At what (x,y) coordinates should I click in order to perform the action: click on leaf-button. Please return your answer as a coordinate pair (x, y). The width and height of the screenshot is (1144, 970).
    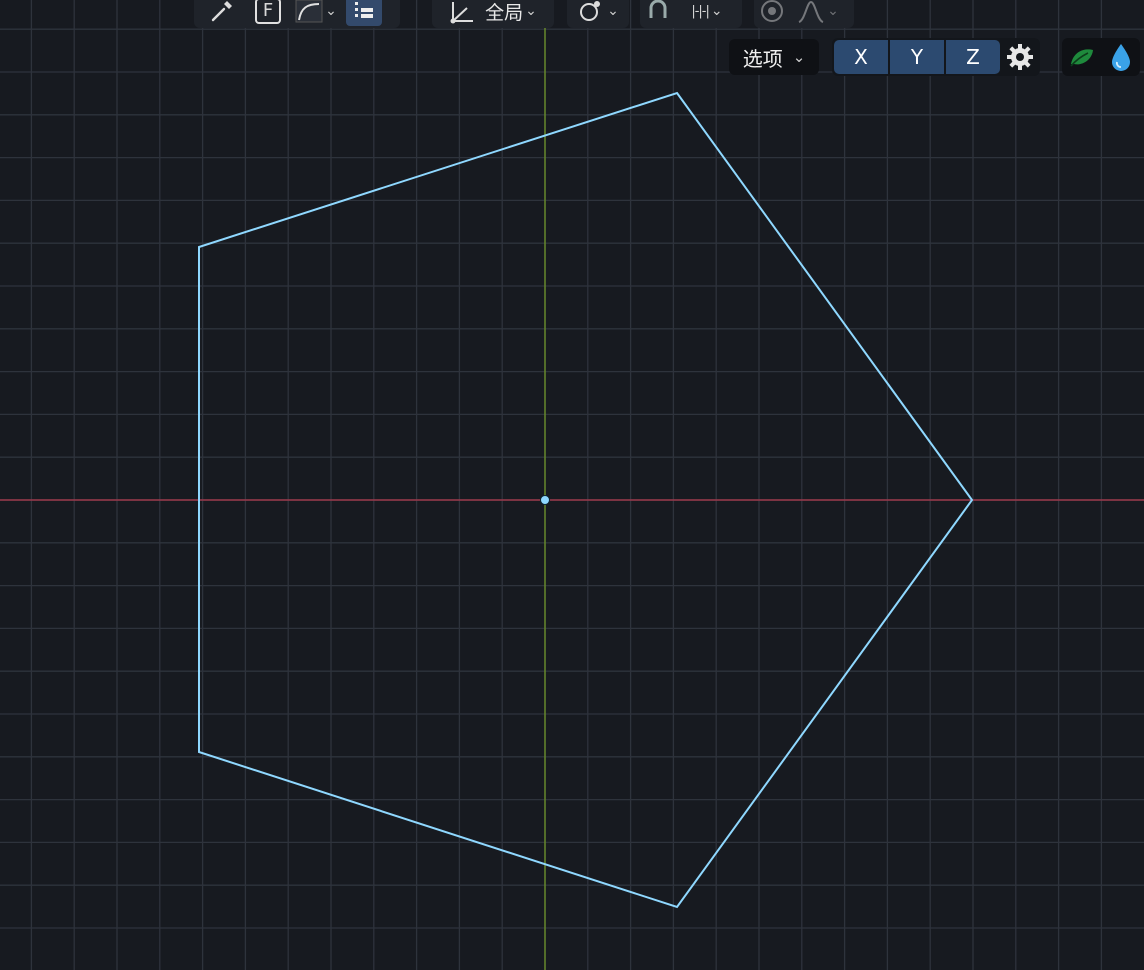
    Looking at the image, I should click on (1082, 57).